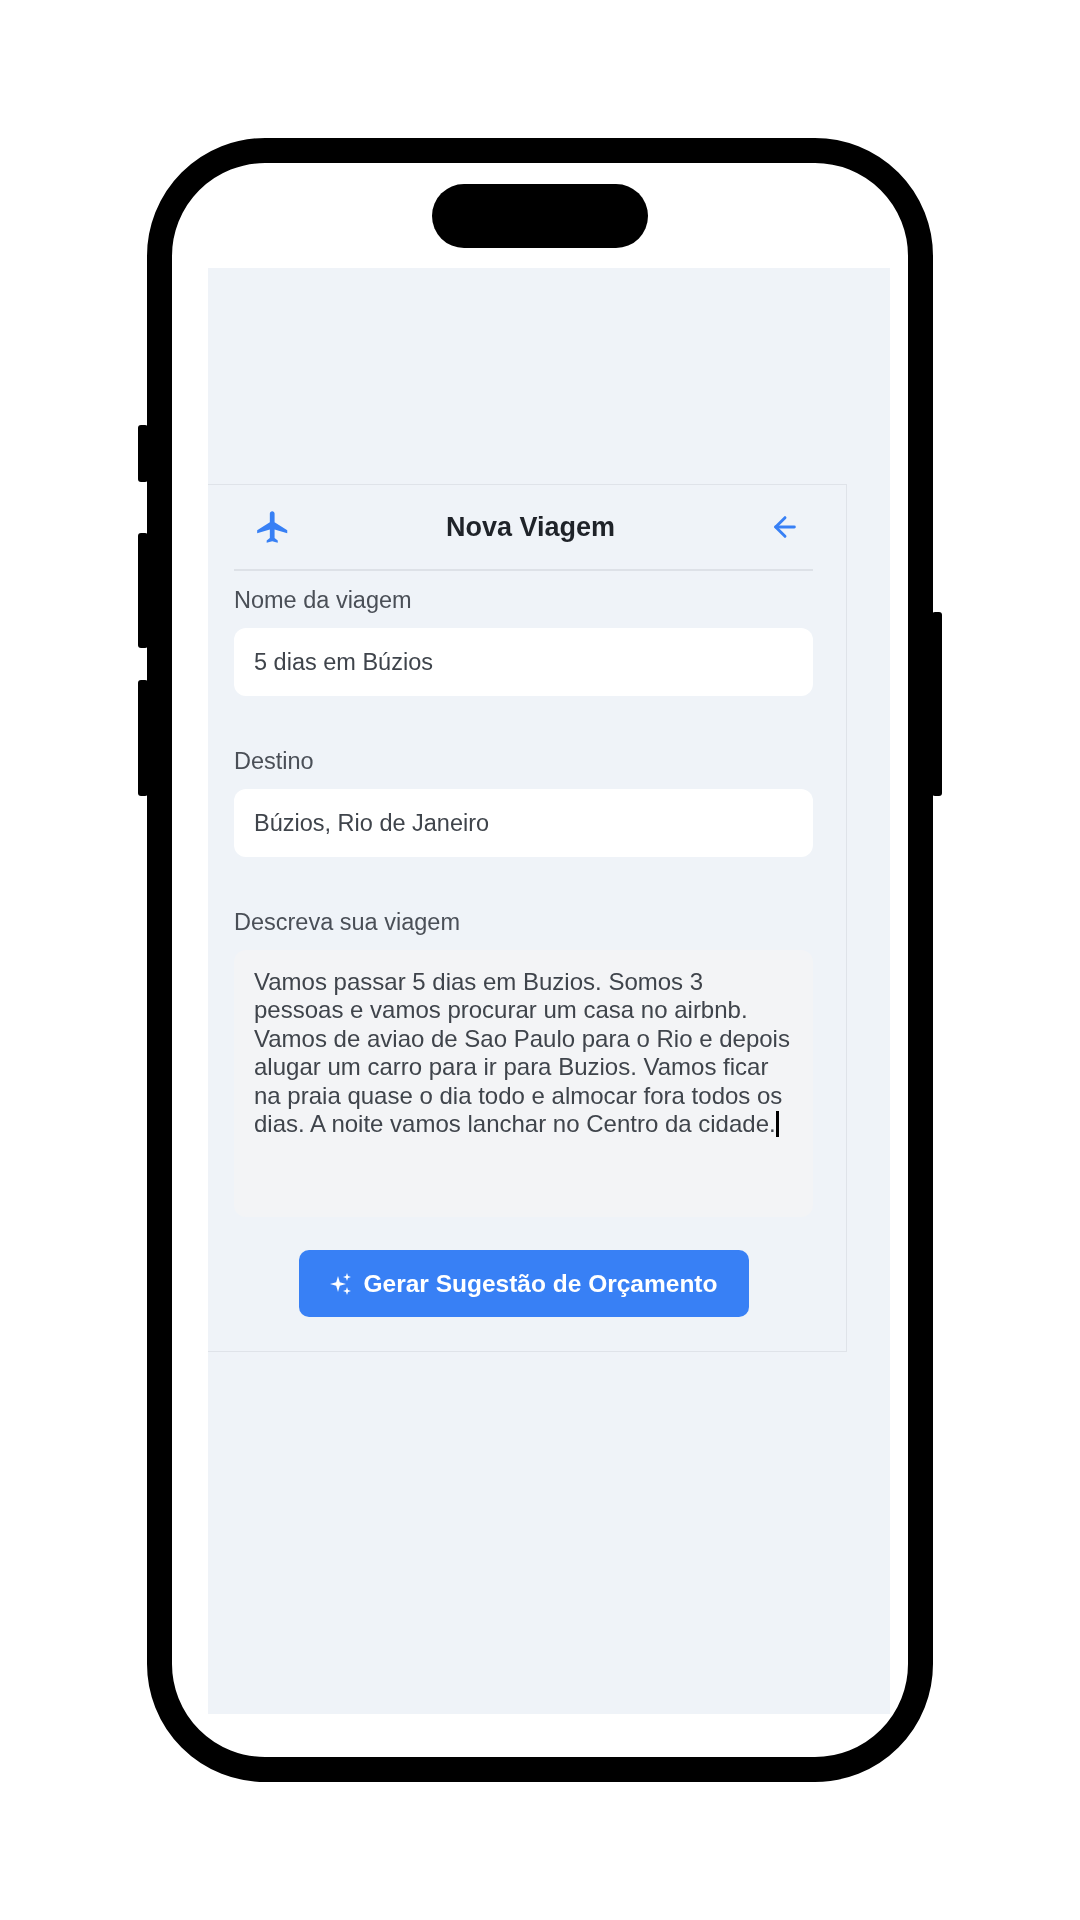  Describe the element at coordinates (530, 527) in the screenshot. I see `page-title: Nova Viagem` at that location.